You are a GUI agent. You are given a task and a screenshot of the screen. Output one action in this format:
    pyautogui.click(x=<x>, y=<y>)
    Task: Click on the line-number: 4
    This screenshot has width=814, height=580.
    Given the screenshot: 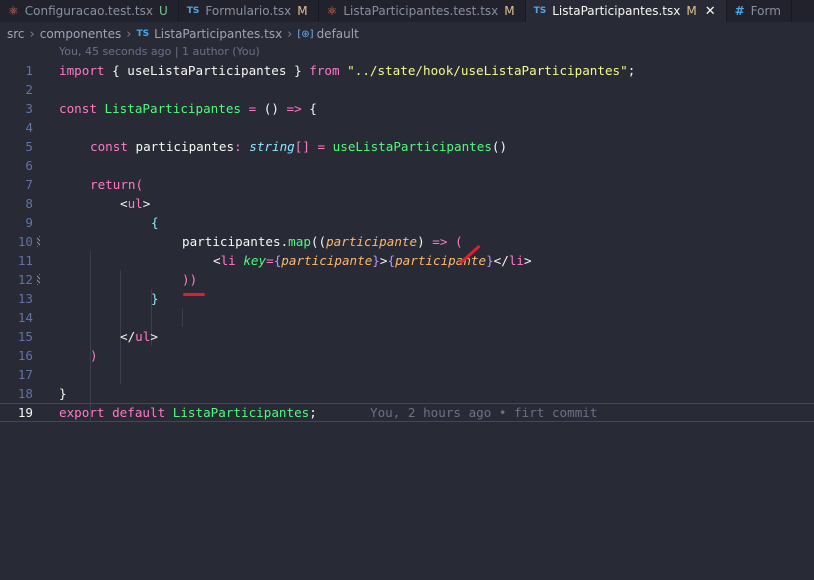 What is the action you would take?
    pyautogui.click(x=29, y=127)
    